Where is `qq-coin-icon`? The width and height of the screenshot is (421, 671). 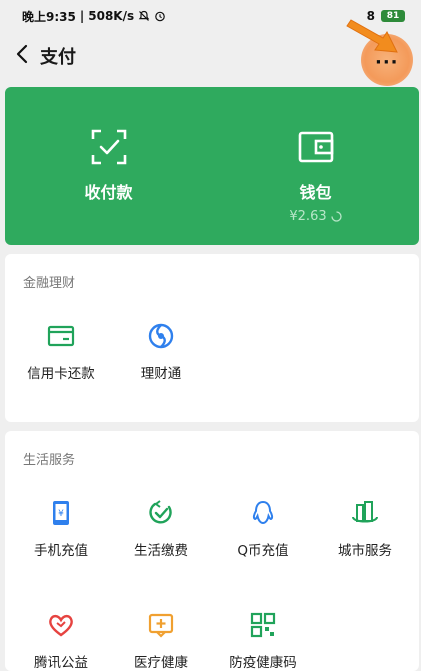
qq-coin-icon is located at coordinates (263, 512).